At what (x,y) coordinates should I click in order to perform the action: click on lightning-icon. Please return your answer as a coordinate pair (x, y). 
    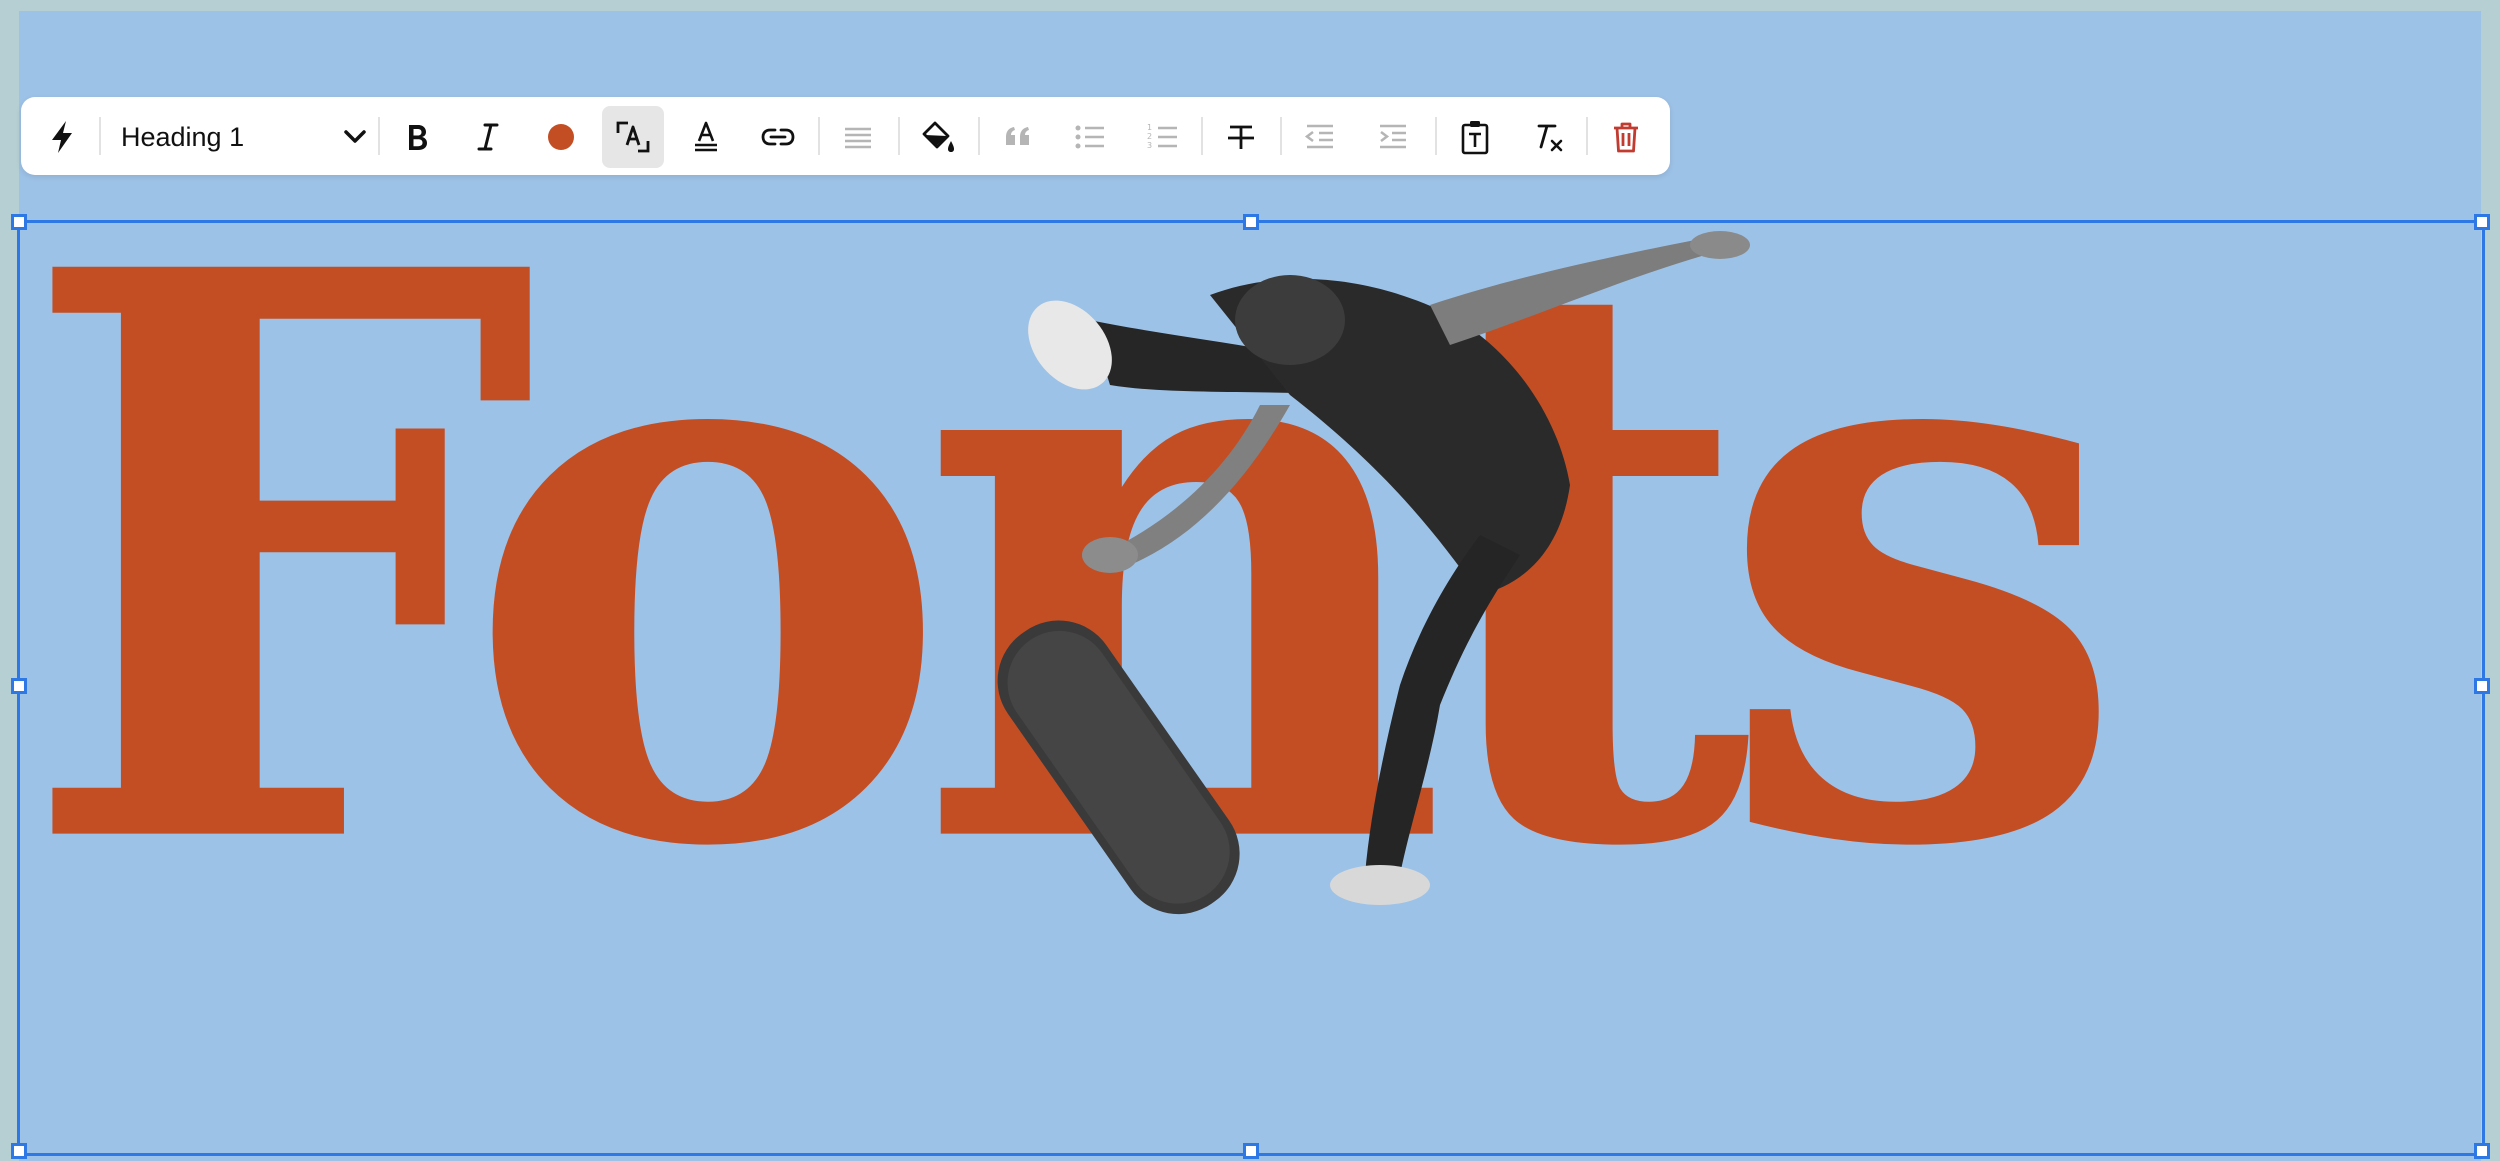
    Looking at the image, I should click on (62, 137).